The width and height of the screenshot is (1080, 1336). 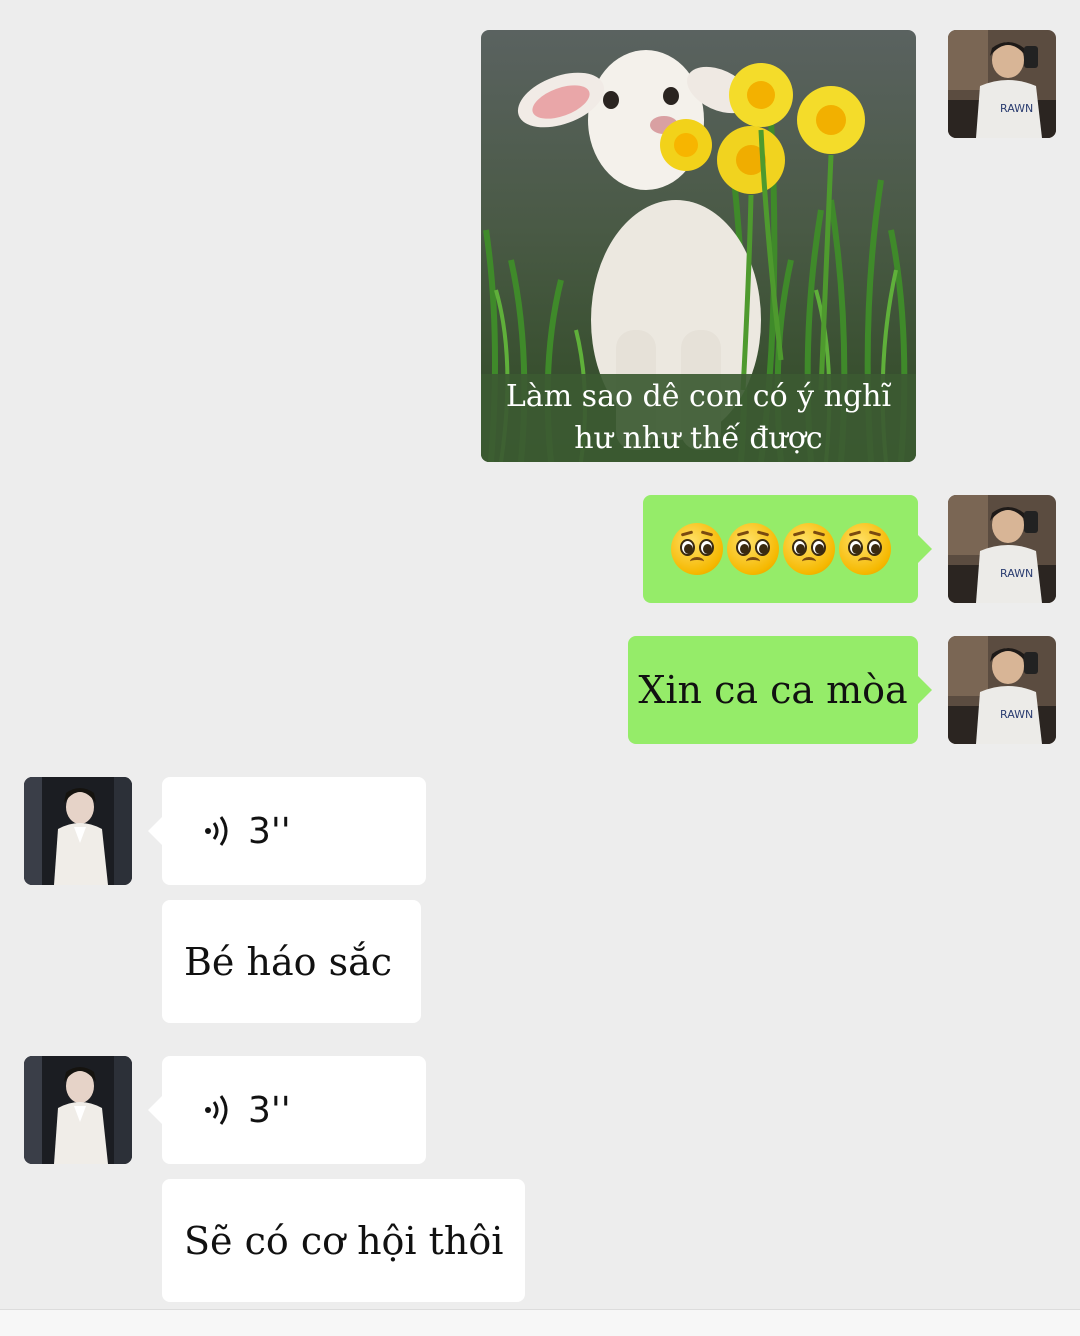 What do you see at coordinates (540, 1322) in the screenshot?
I see `input-bar-edge` at bounding box center [540, 1322].